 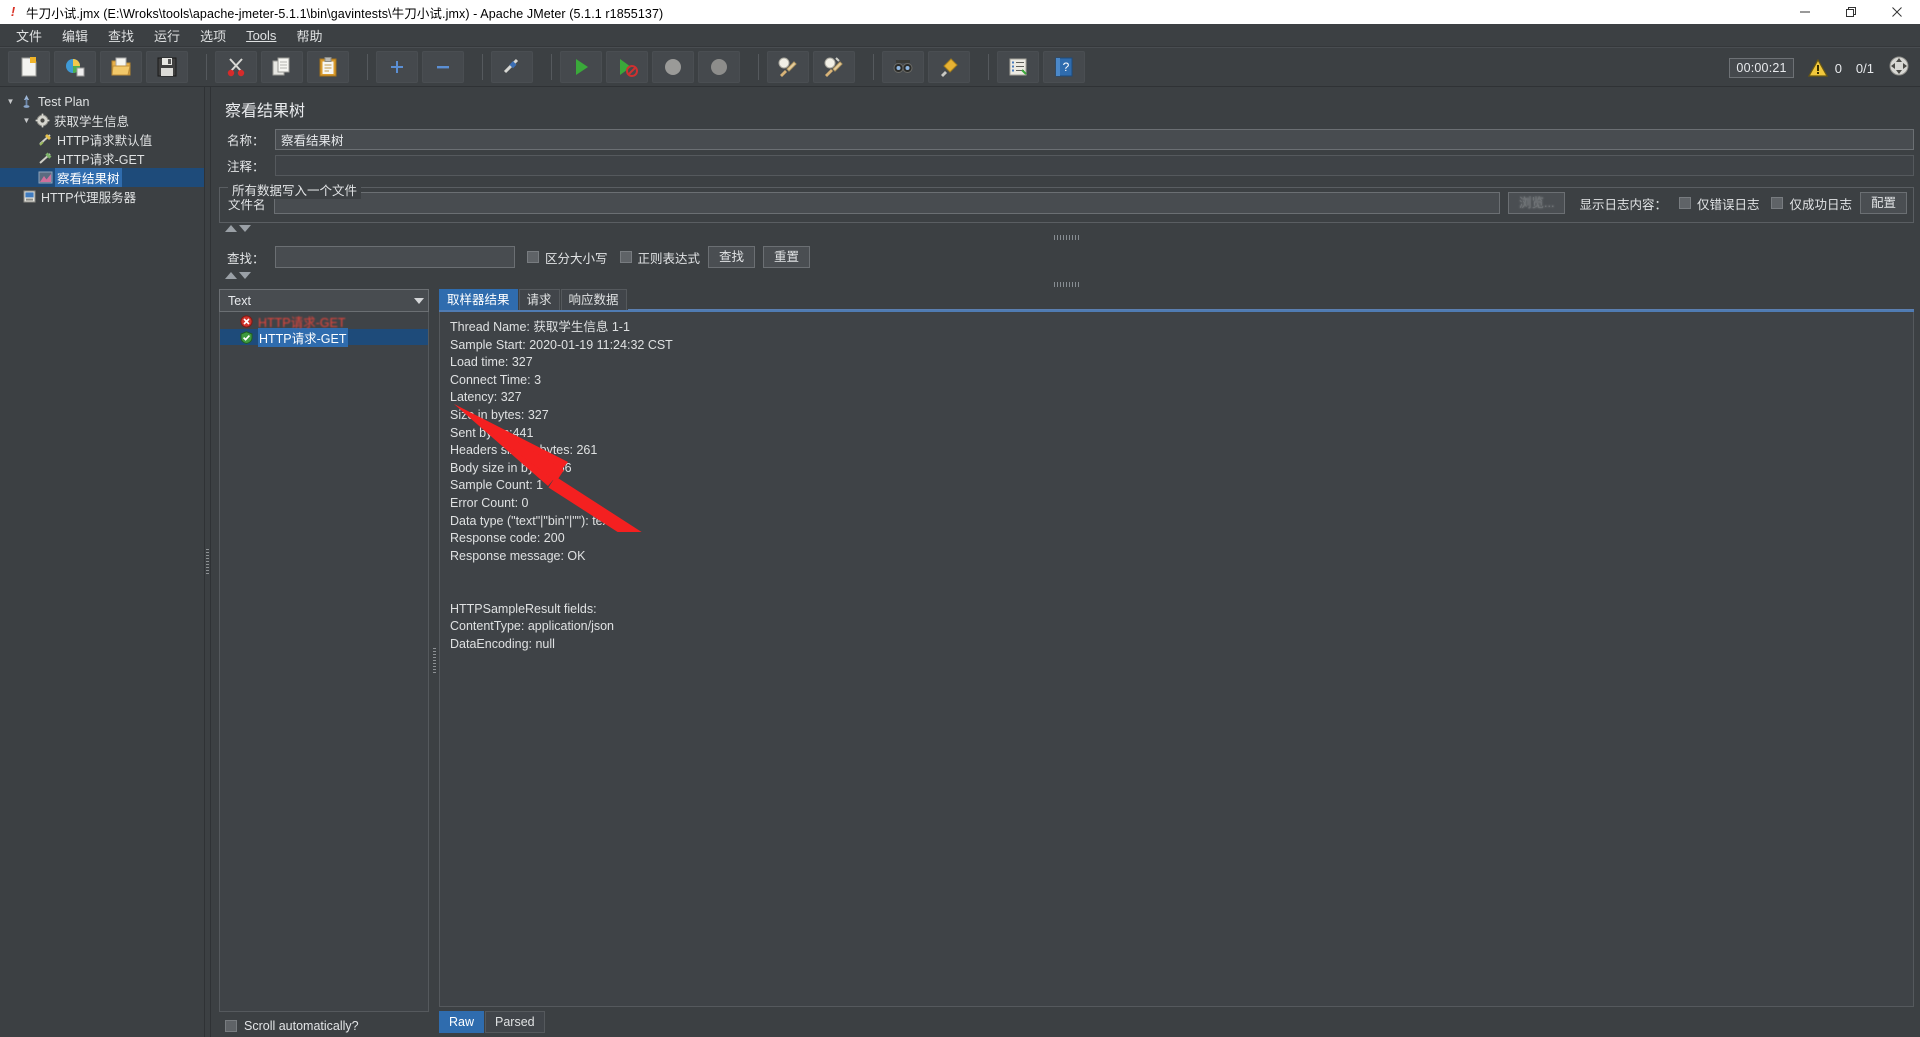 I want to click on result-line: Size in bytes: 327, so click(x=499, y=414).